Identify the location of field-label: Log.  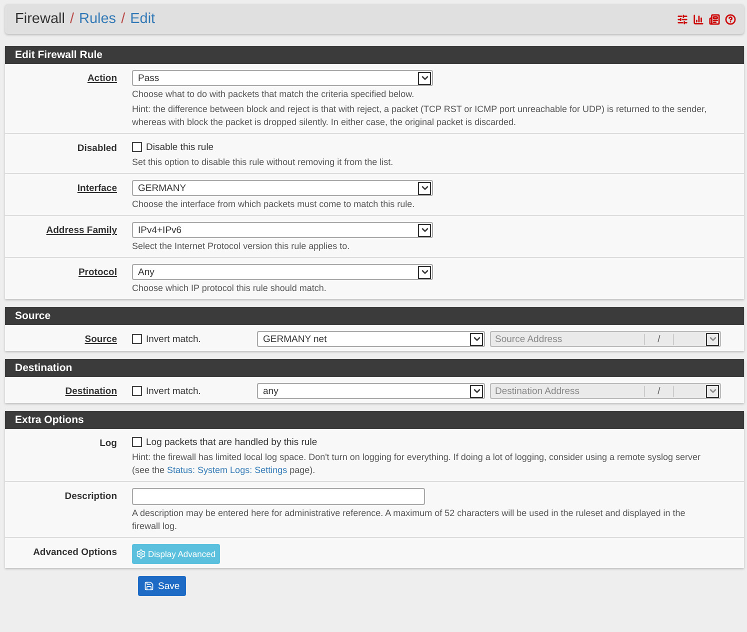
(108, 444).